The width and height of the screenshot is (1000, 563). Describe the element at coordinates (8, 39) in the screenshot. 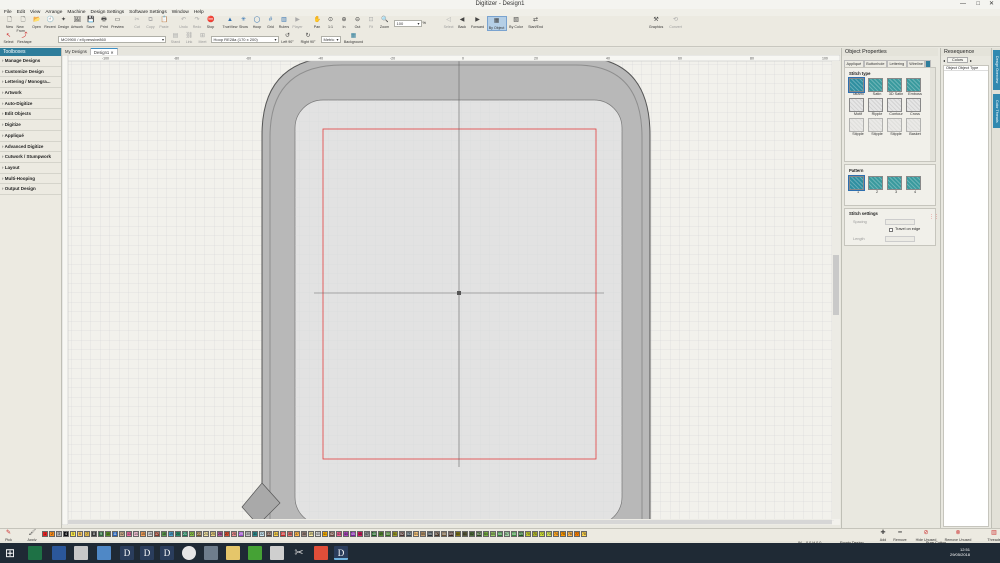

I see `select-tool-button: ↖ Select` at that location.